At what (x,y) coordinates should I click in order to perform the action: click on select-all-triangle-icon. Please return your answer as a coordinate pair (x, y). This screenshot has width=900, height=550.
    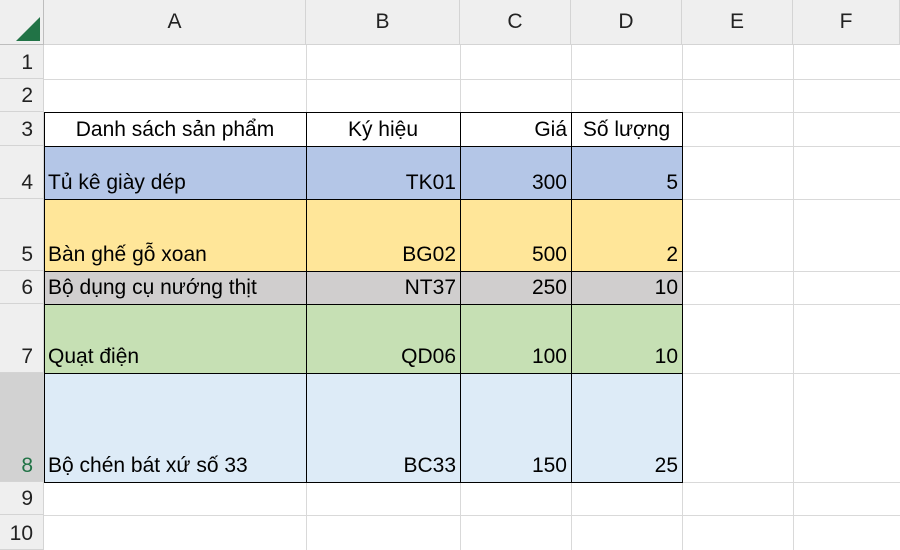
    Looking at the image, I should click on (28, 29).